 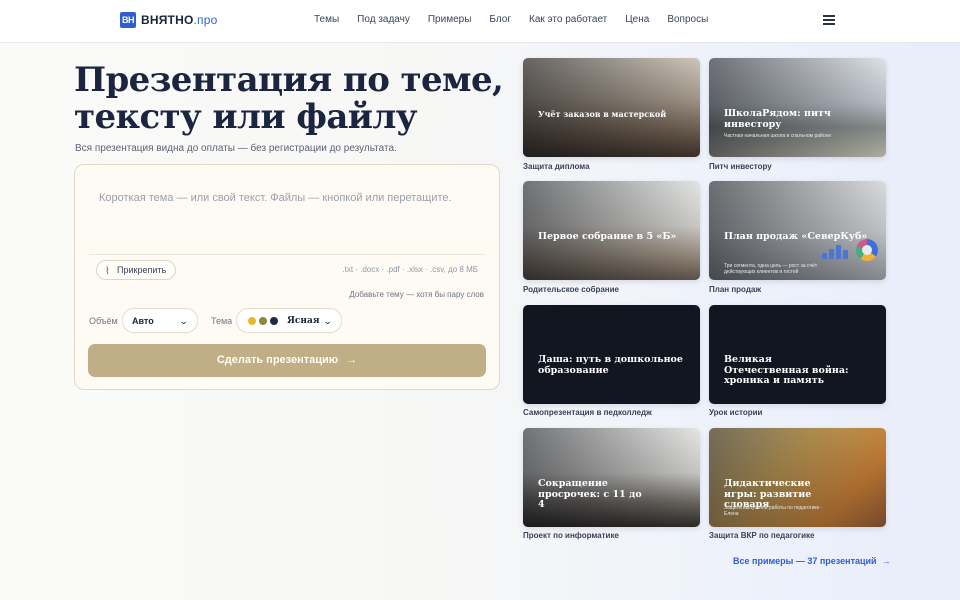 I want to click on make-presentation-label: Сделать презентацию, so click(x=277, y=360).